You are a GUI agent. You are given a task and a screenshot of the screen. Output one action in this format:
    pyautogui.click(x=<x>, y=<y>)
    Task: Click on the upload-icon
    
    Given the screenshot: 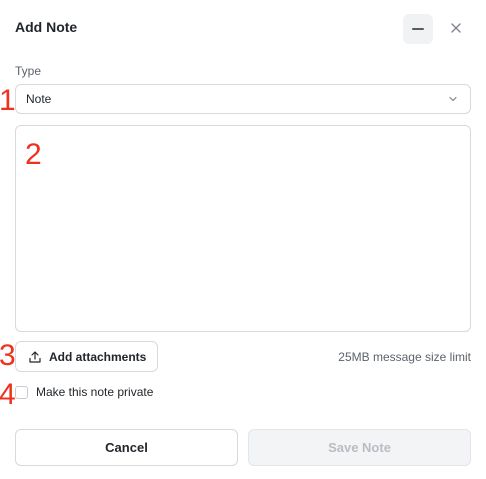 What is the action you would take?
    pyautogui.click(x=35, y=356)
    